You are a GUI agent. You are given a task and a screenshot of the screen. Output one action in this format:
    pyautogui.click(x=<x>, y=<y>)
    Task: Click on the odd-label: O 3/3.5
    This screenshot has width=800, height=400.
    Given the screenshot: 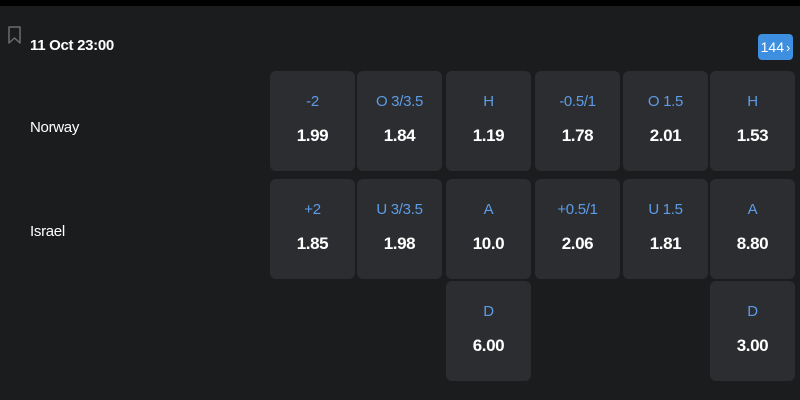 What is the action you would take?
    pyautogui.click(x=399, y=101)
    